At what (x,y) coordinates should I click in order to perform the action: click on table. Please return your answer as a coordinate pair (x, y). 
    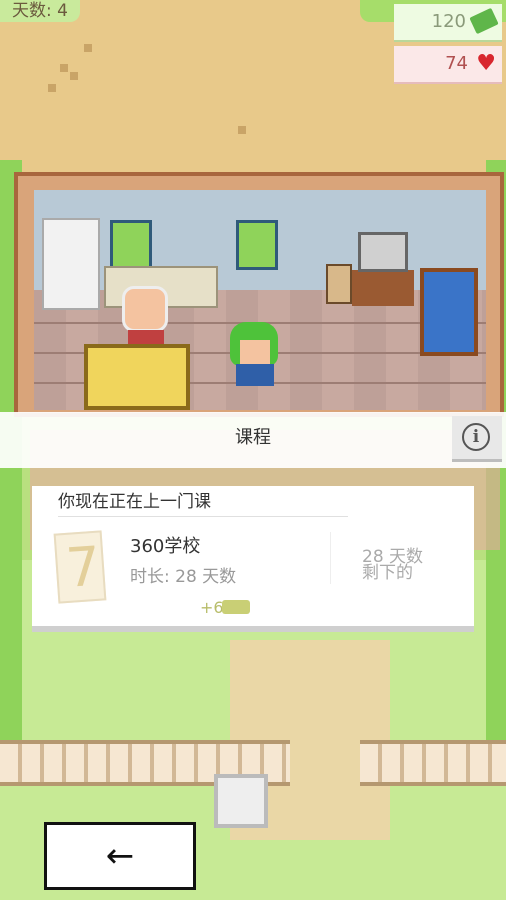
    Looking at the image, I should click on (137, 377).